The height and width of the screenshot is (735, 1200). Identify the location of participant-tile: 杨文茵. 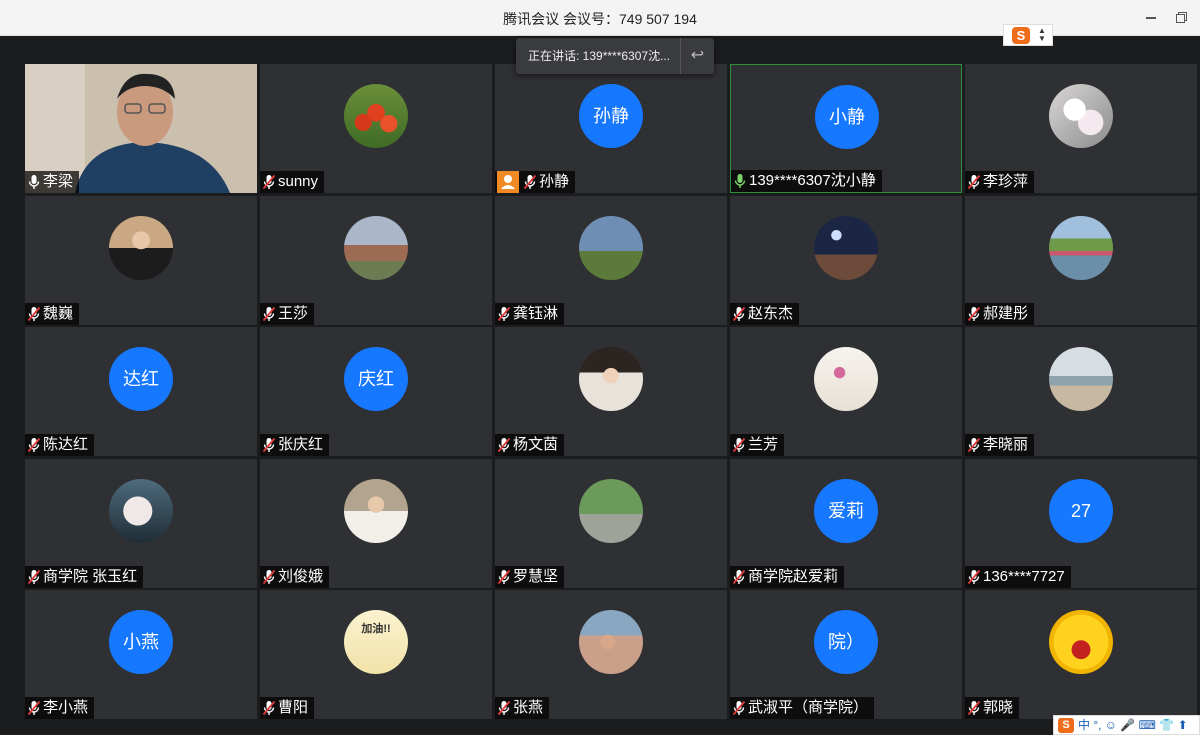
(611, 391).